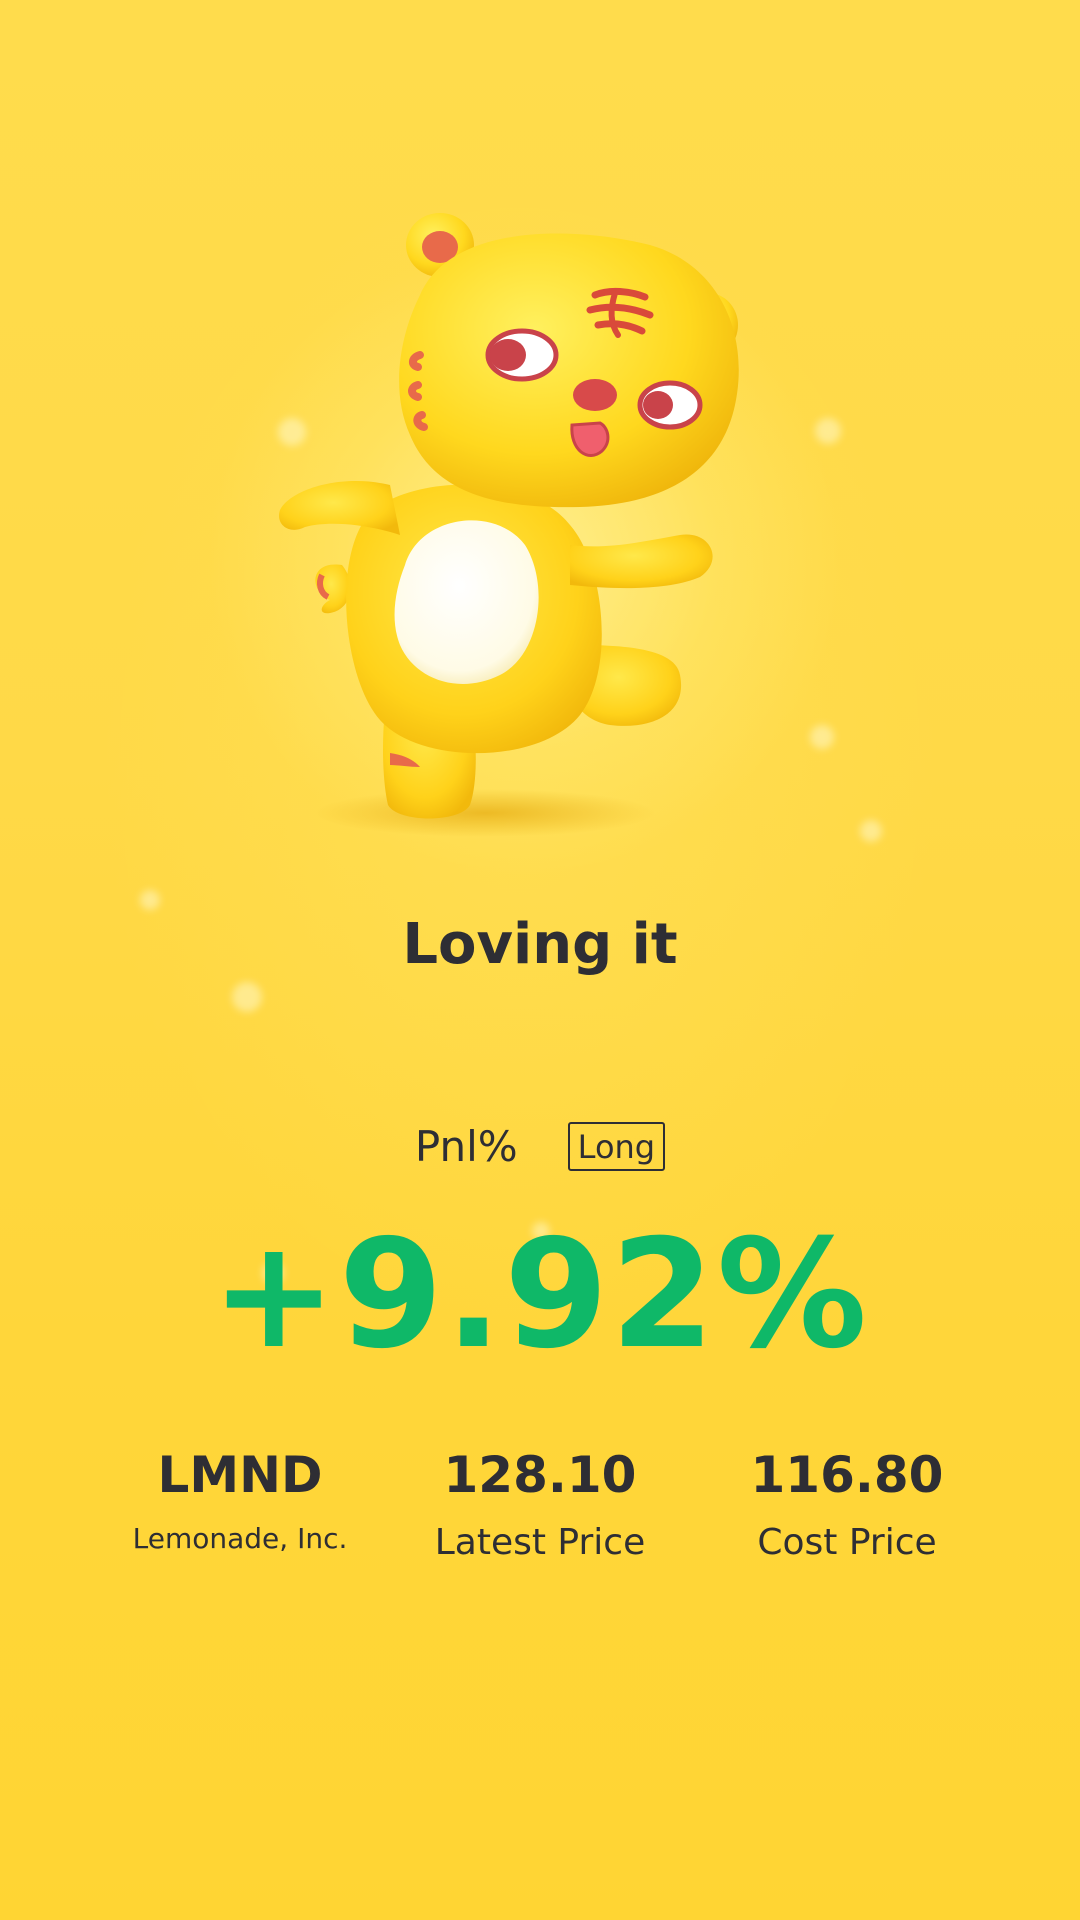 The width and height of the screenshot is (1080, 1920). Describe the element at coordinates (847, 1475) in the screenshot. I see `cost-price-value: 116.80` at that location.